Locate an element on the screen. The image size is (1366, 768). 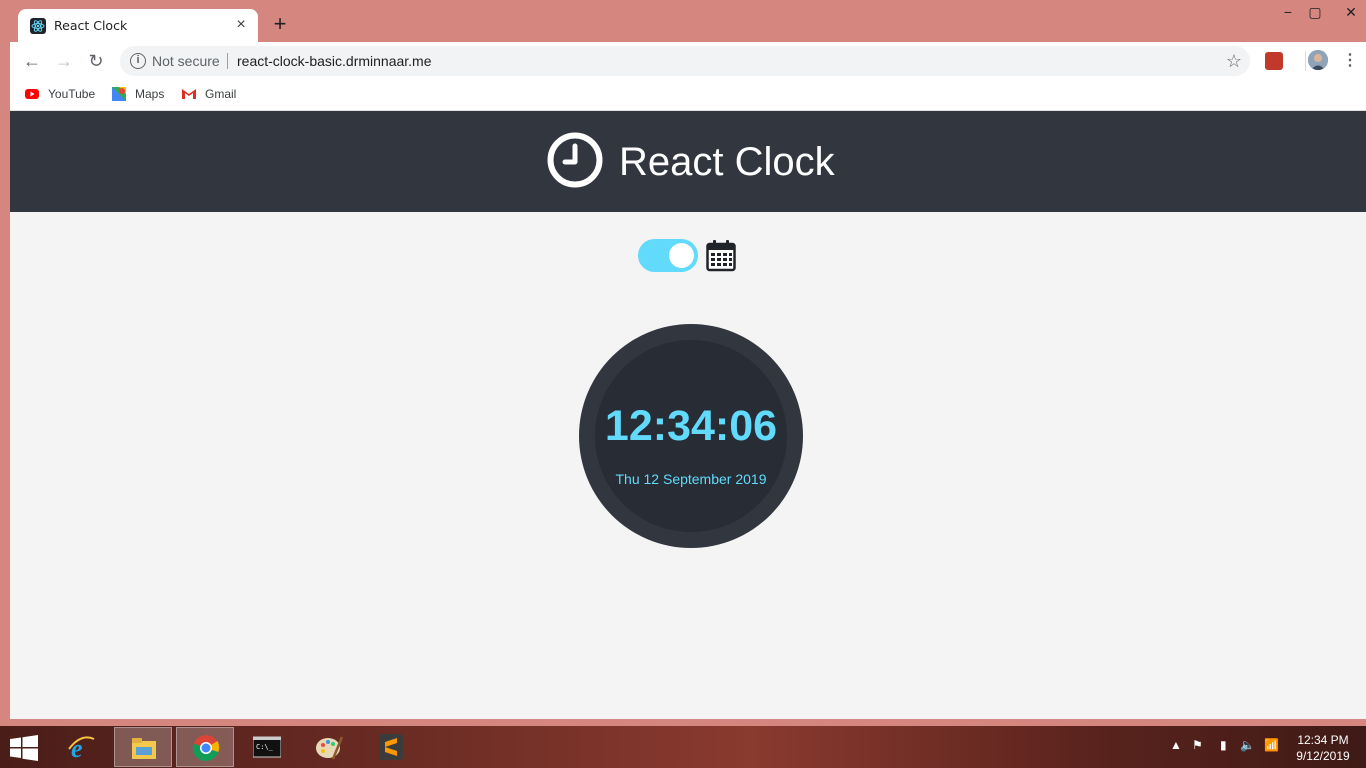
taskbar-chrome is located at coordinates (205, 747).